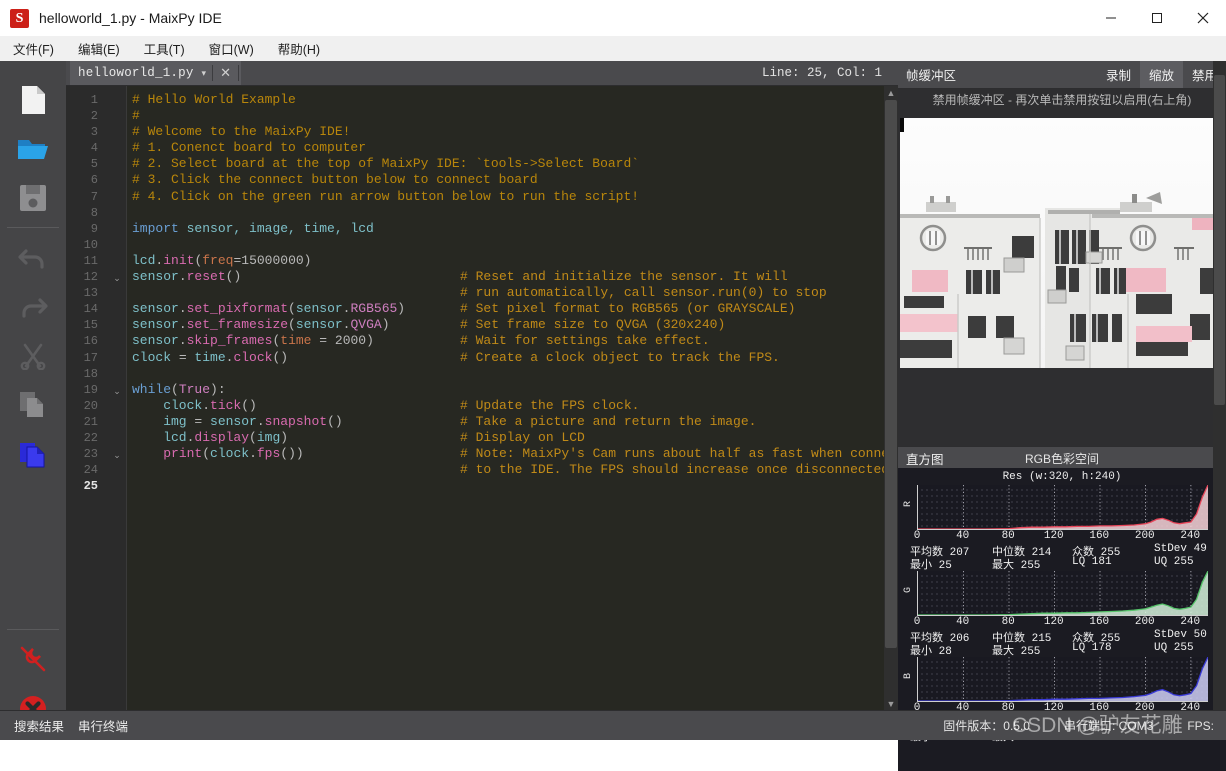  What do you see at coordinates (33, 453) in the screenshot?
I see `paste-icon` at bounding box center [33, 453].